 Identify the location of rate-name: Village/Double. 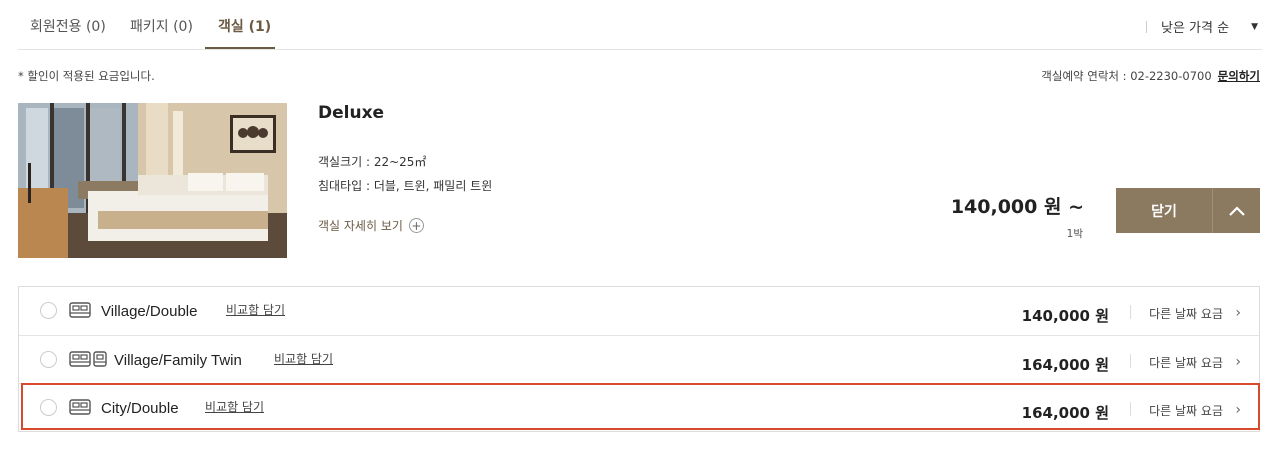
(149, 311).